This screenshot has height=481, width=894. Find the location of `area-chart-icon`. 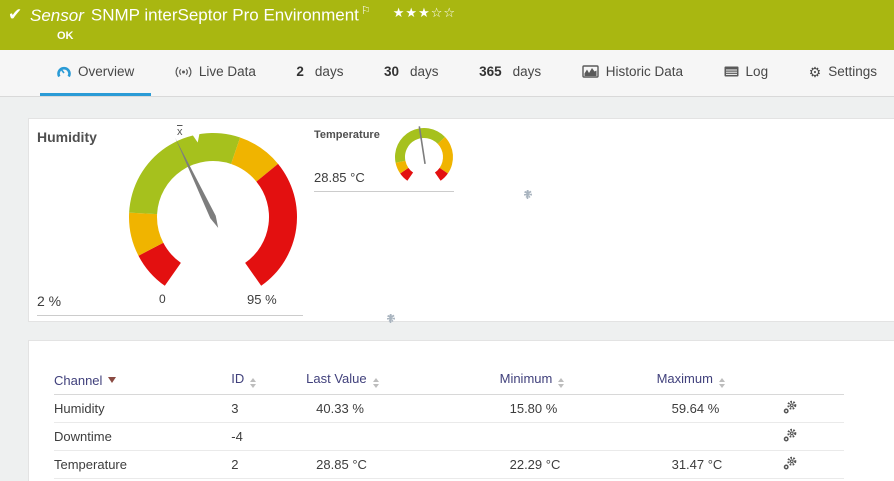

area-chart-icon is located at coordinates (590, 71).